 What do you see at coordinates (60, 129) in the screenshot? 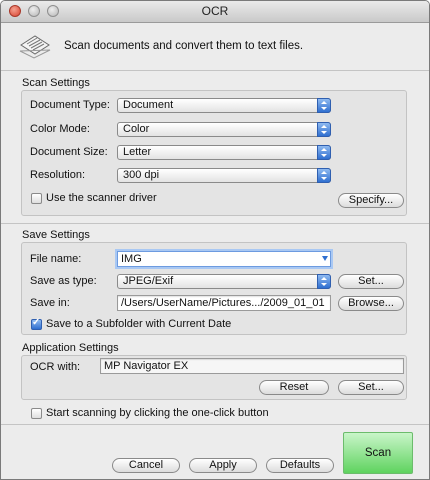
I see `color-mode-label: Color Mode:` at bounding box center [60, 129].